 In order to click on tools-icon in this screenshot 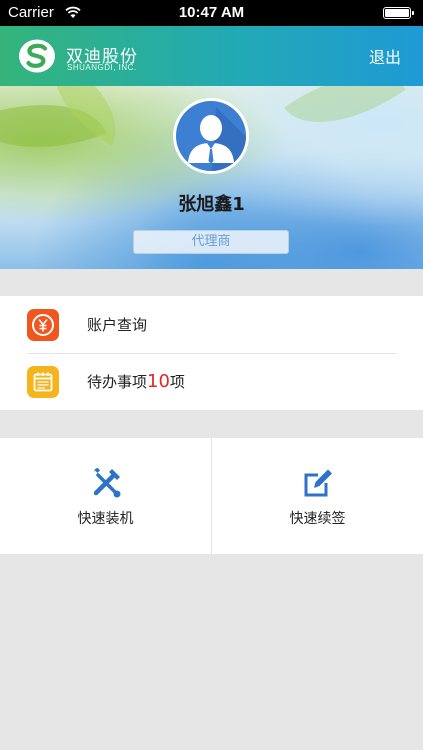, I will do `click(106, 483)`.